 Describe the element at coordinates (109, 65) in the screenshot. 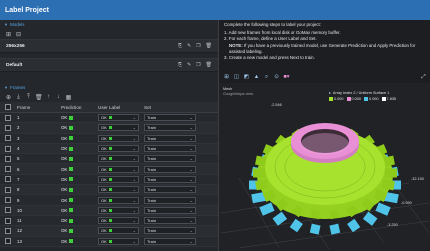

I see `model-row: Default ⎘ ✎ ❐ 🗑` at that location.